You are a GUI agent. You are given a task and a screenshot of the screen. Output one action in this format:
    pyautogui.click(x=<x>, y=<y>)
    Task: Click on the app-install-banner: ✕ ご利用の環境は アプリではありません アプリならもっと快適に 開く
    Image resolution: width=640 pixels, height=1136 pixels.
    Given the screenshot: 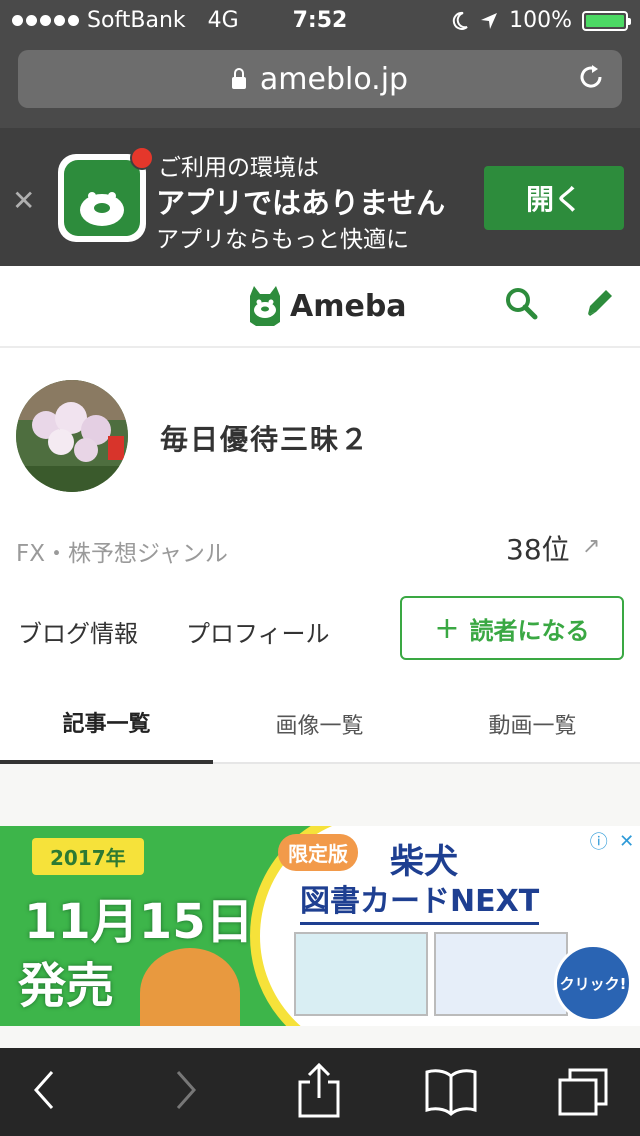 What is the action you would take?
    pyautogui.click(x=320, y=197)
    